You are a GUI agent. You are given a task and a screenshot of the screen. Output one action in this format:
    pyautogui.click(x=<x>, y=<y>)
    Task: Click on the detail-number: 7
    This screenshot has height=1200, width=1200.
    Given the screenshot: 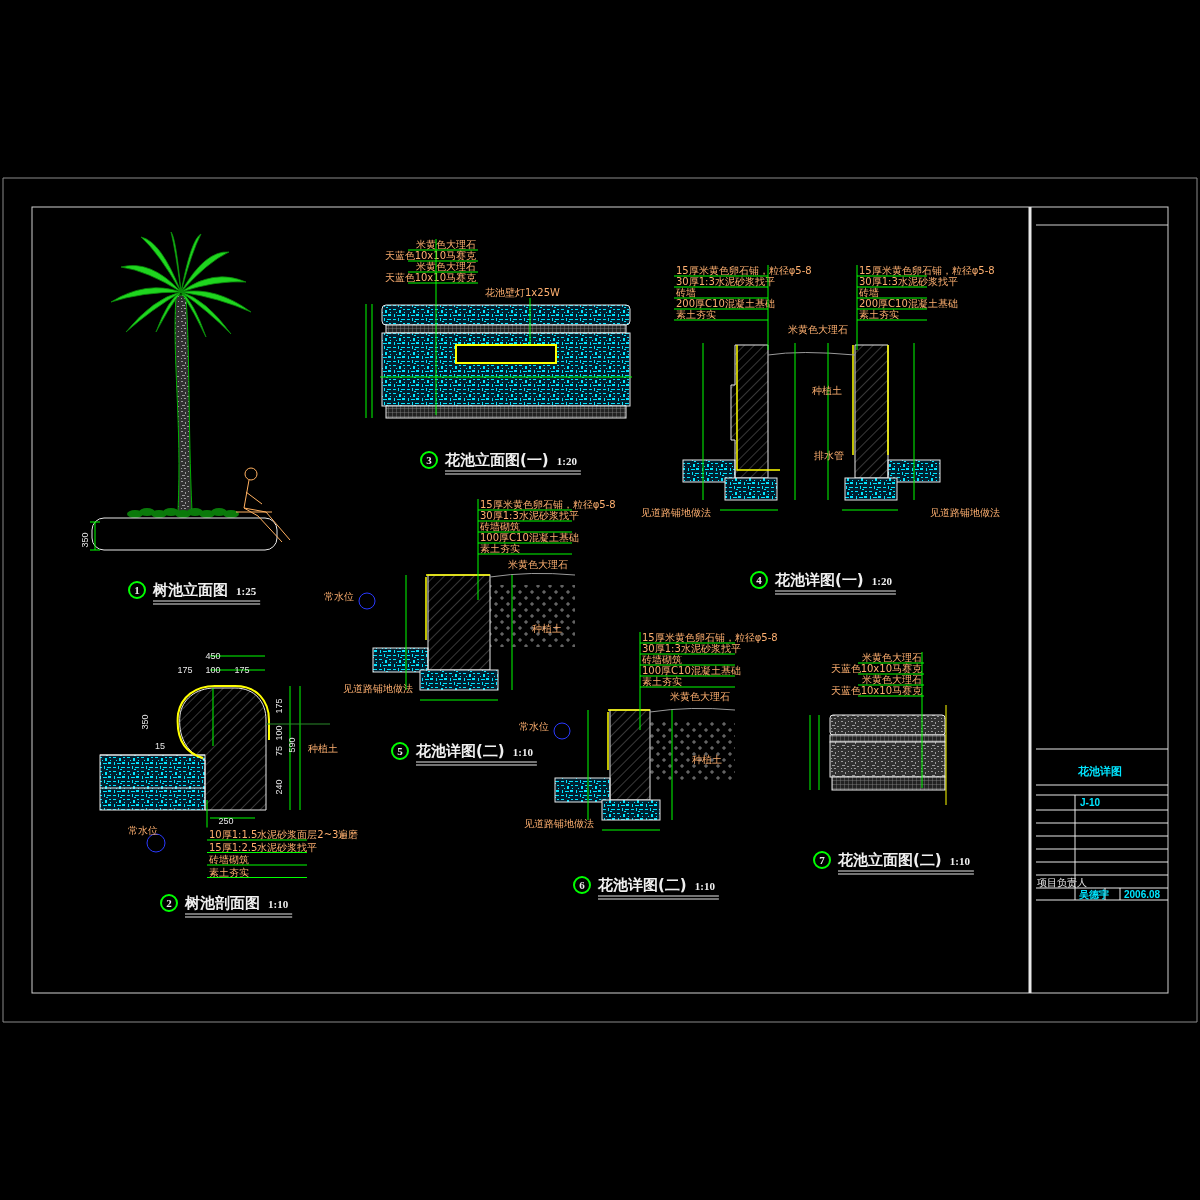 What is the action you would take?
    pyautogui.click(x=822, y=860)
    